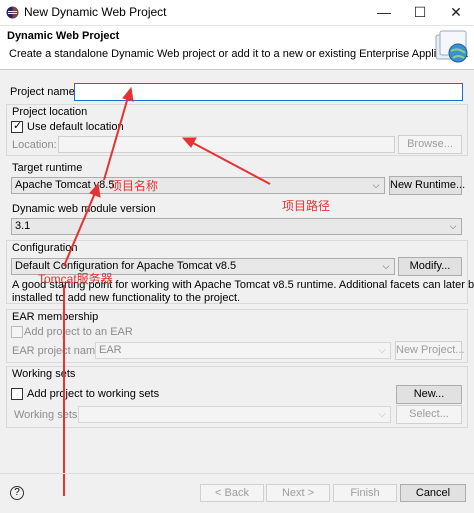  What do you see at coordinates (365, 493) in the screenshot?
I see `finish-button: Finish` at bounding box center [365, 493].